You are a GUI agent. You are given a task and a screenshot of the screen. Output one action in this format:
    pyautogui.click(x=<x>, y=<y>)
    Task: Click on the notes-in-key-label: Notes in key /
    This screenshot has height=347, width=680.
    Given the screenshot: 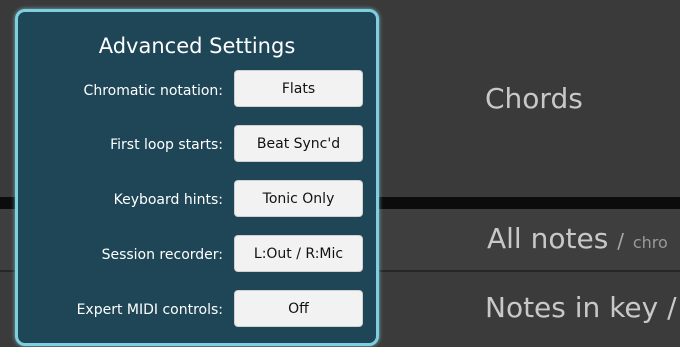 What is the action you would take?
    pyautogui.click(x=581, y=307)
    